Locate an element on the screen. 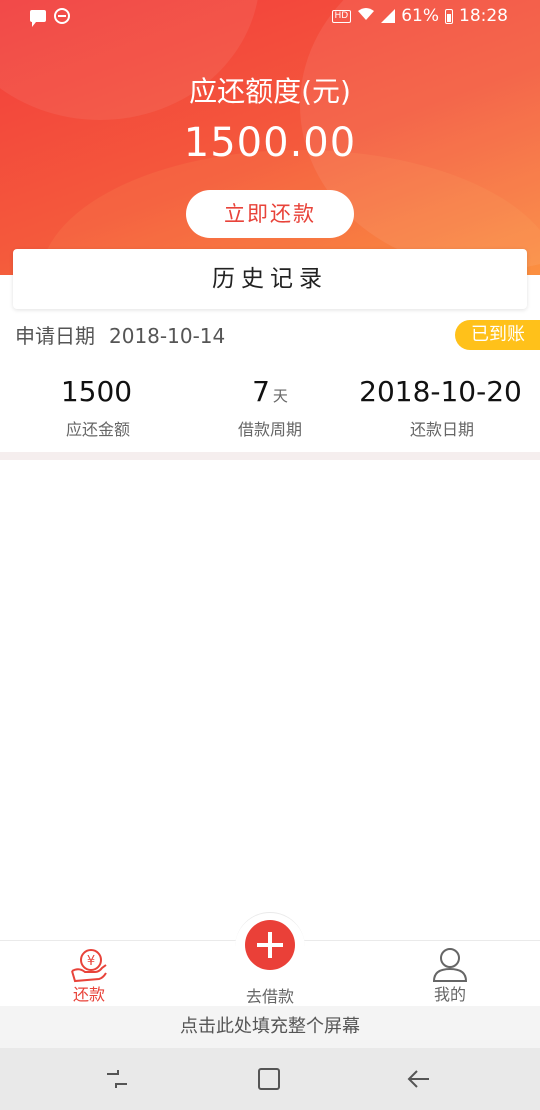  person-icon is located at coordinates (450, 965).